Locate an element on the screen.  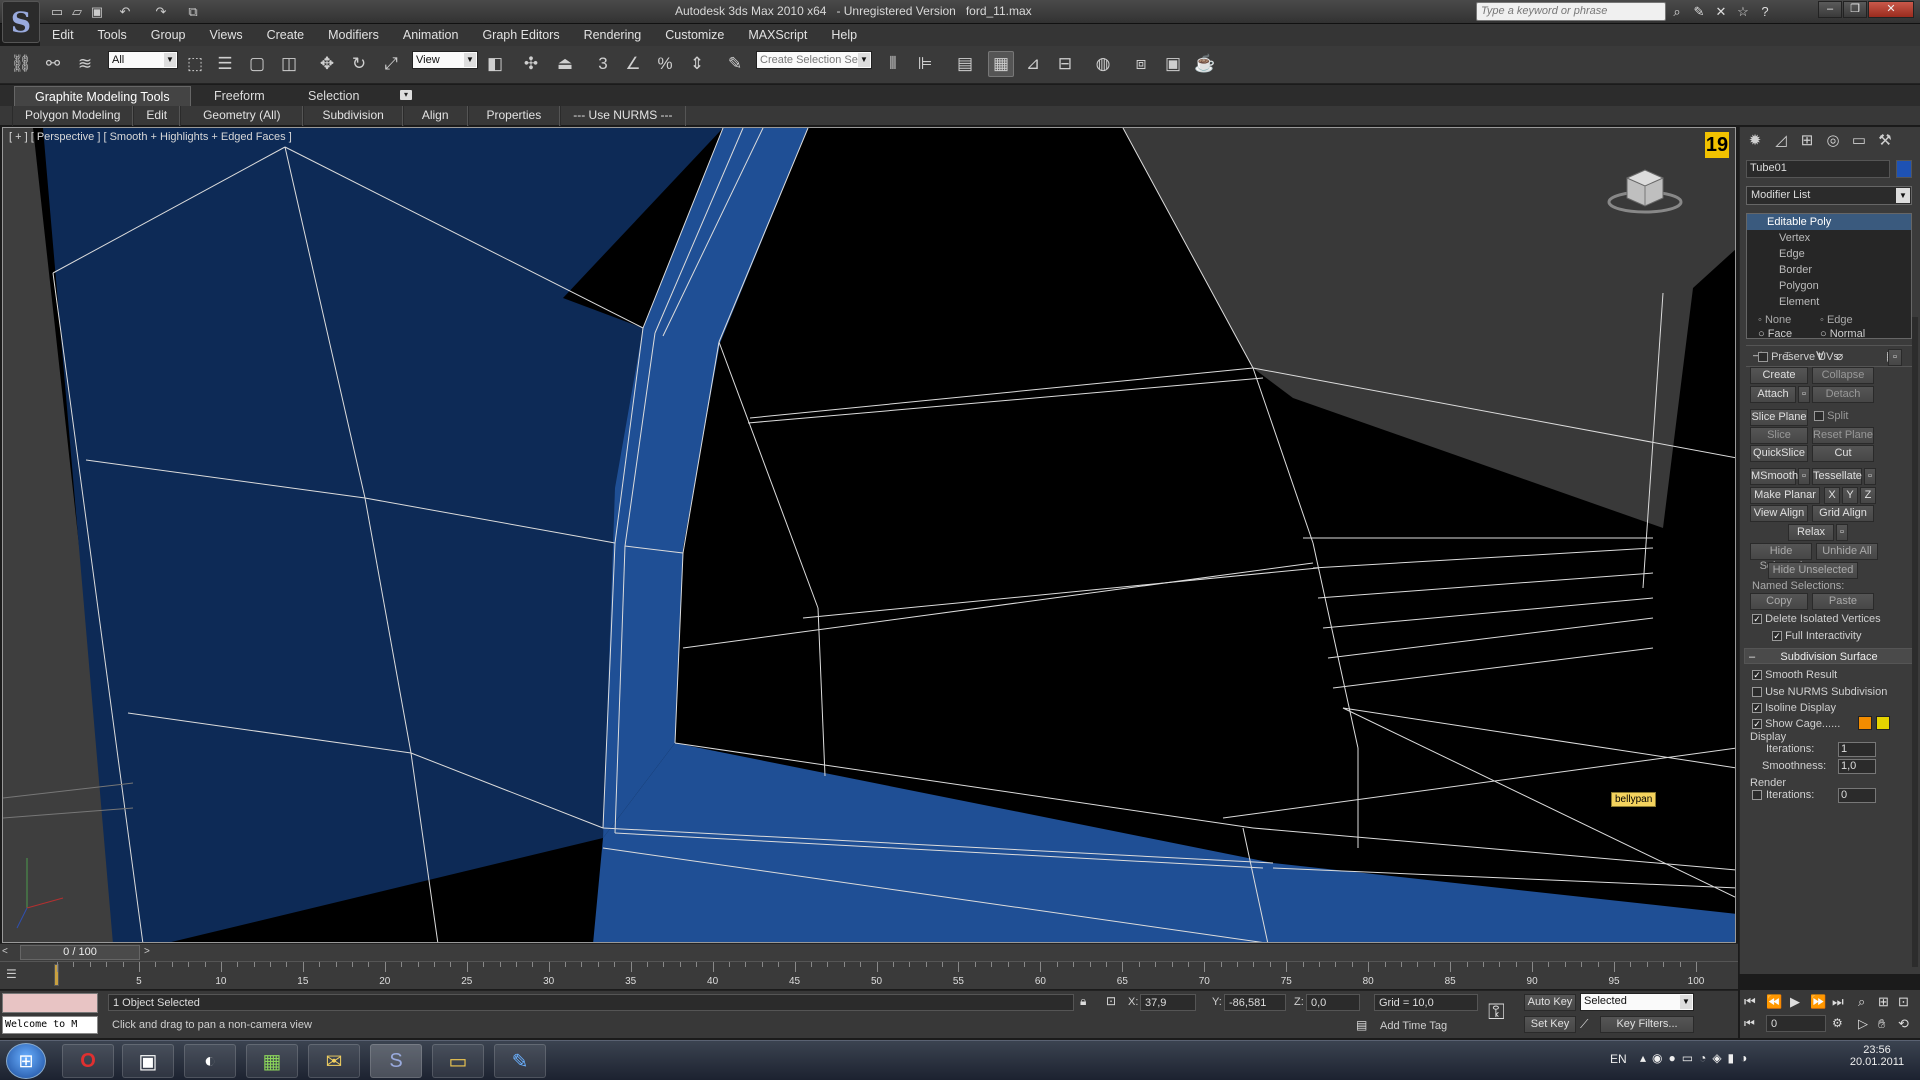
undo-icon: ↶ is located at coordinates (125, 11).